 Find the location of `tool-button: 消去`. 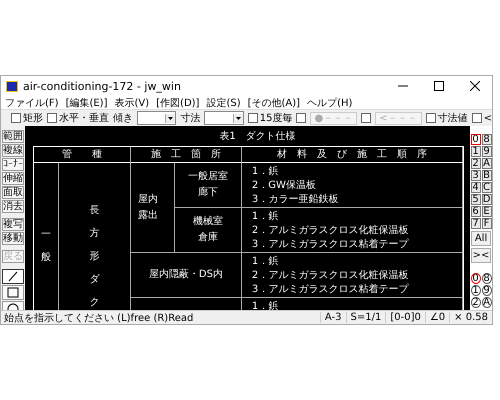

tool-button: 消去 is located at coordinates (13, 206).